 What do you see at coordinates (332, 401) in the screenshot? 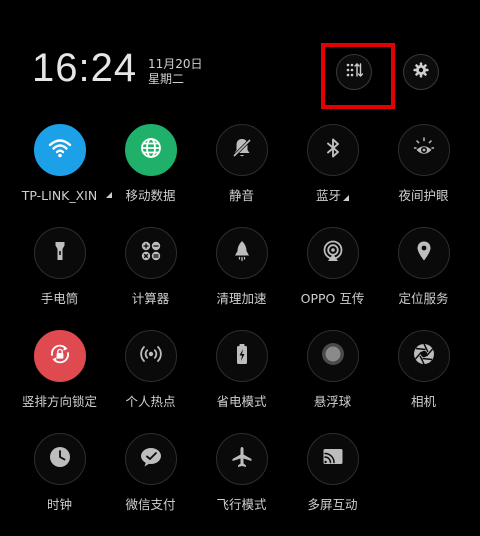
I see `tile-label: 悬浮球` at bounding box center [332, 401].